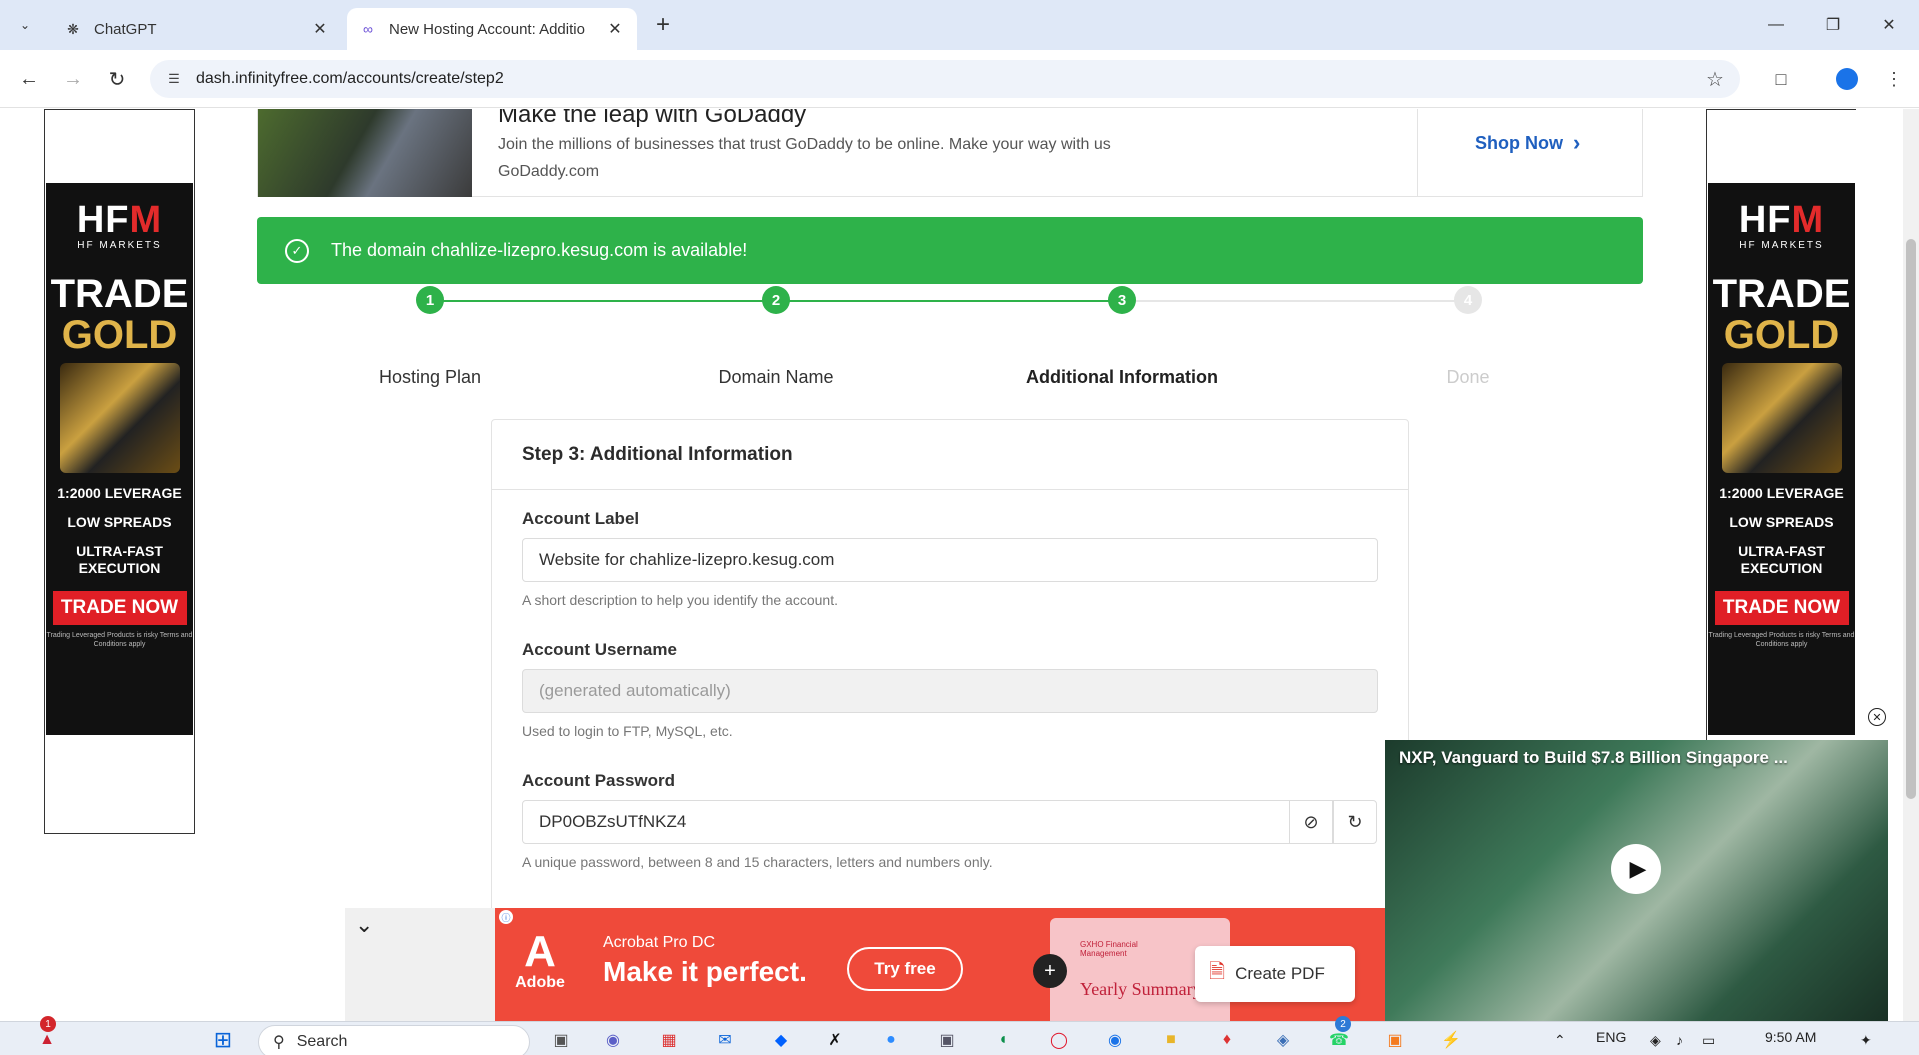 Image resolution: width=1919 pixels, height=1055 pixels. I want to click on browser-menu-icon: ⋮, so click(1894, 79).